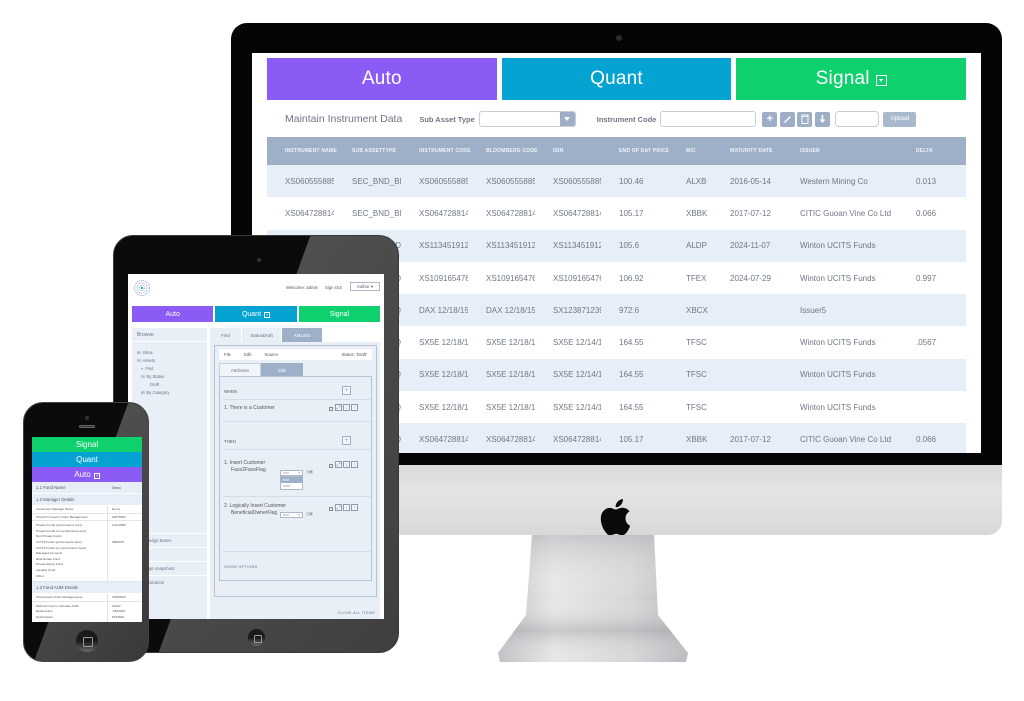 The image size is (1024, 701). I want to click on detail-key: Total Firm Assets Under Management, so click(70, 517).